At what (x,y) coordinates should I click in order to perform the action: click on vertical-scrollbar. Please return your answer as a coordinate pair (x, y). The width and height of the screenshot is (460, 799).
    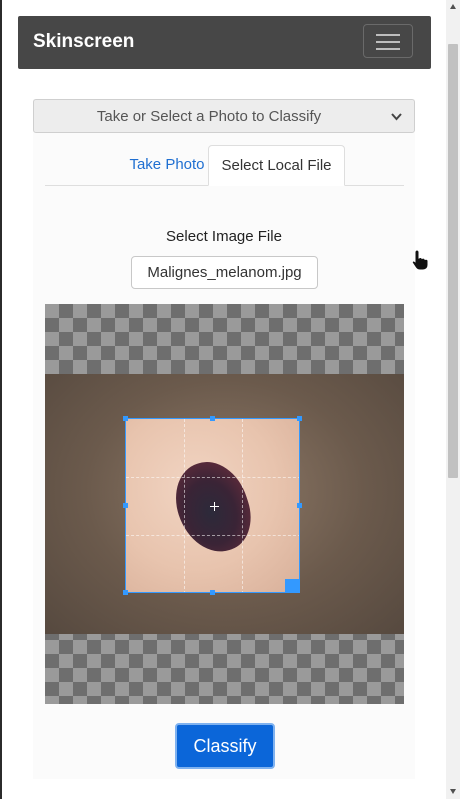
    Looking at the image, I should click on (453, 399).